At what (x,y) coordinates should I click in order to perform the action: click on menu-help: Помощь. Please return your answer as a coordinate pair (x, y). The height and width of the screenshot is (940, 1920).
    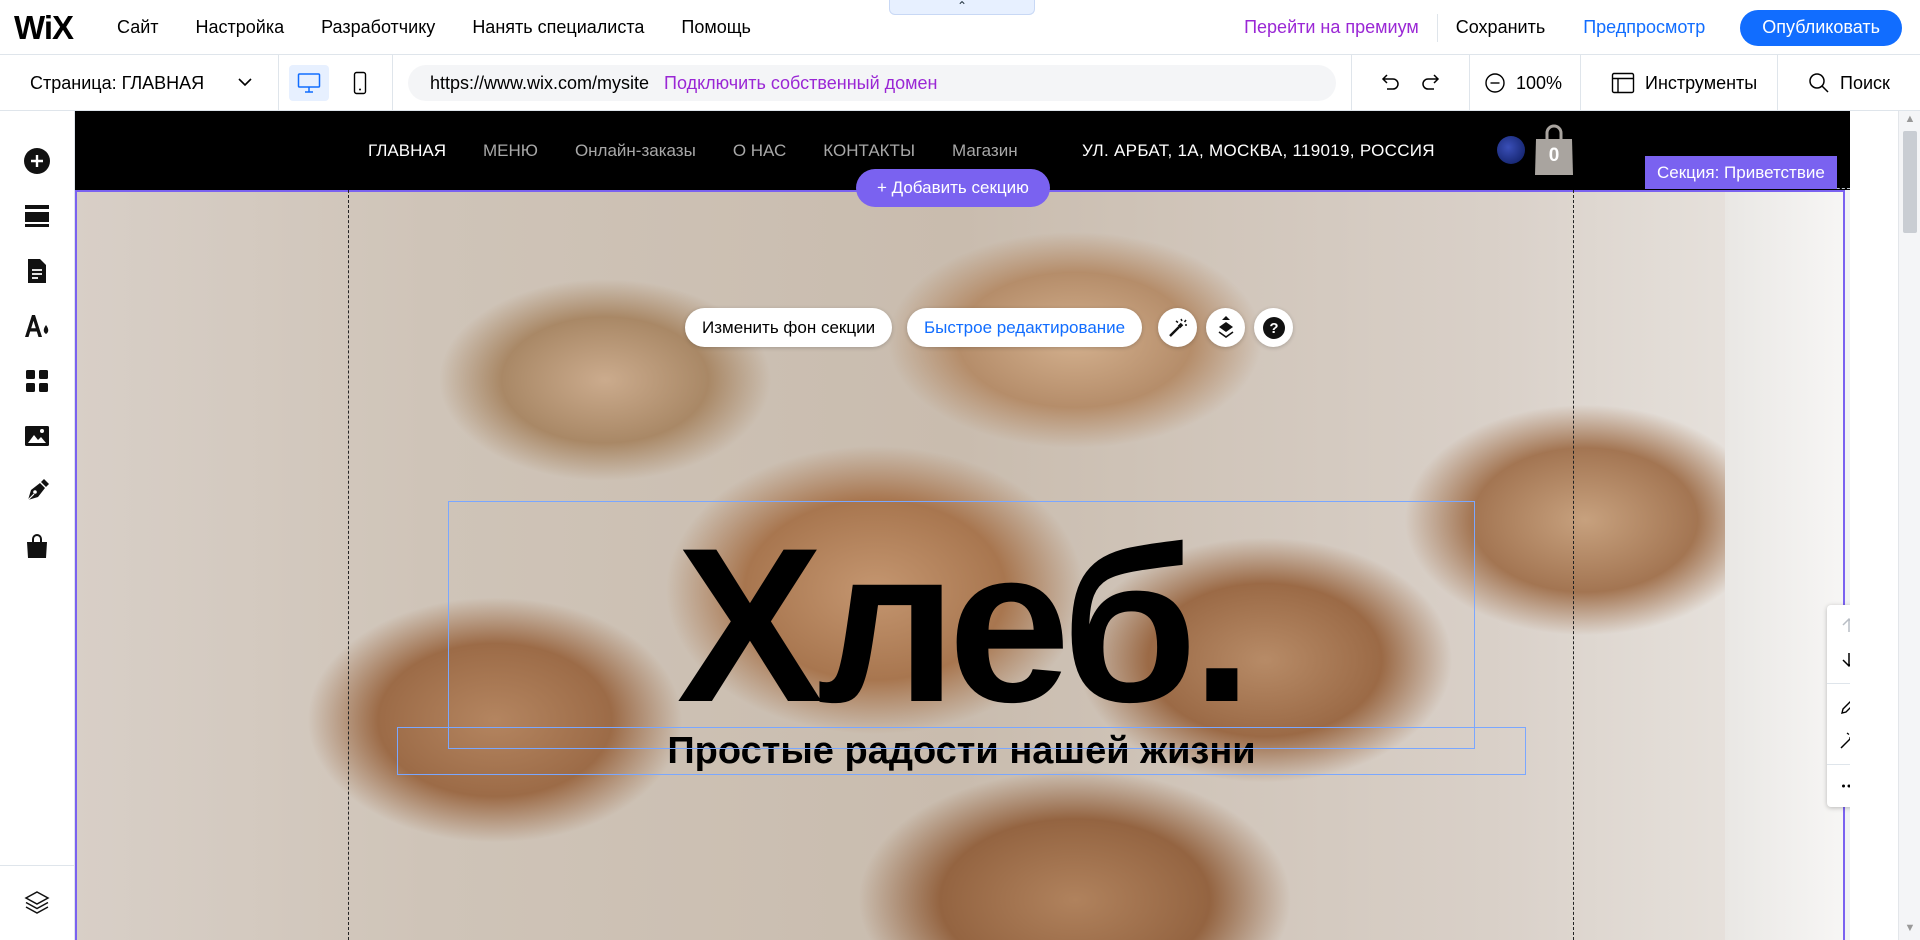
    Looking at the image, I should click on (716, 27).